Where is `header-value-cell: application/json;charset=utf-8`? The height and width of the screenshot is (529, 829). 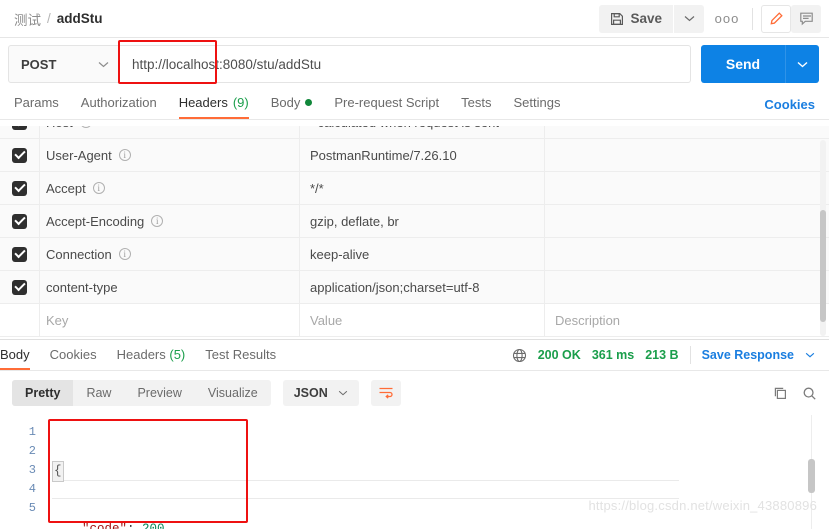 header-value-cell: application/json;charset=utf-8 is located at coordinates (422, 287).